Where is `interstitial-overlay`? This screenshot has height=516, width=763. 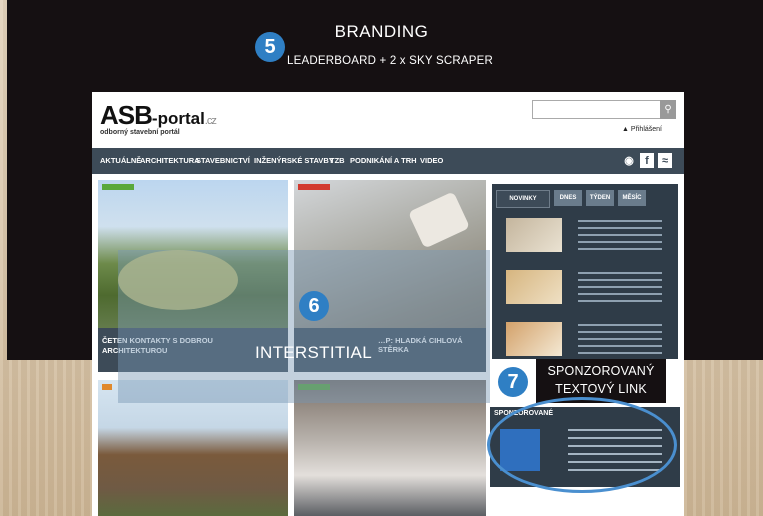 interstitial-overlay is located at coordinates (304, 326).